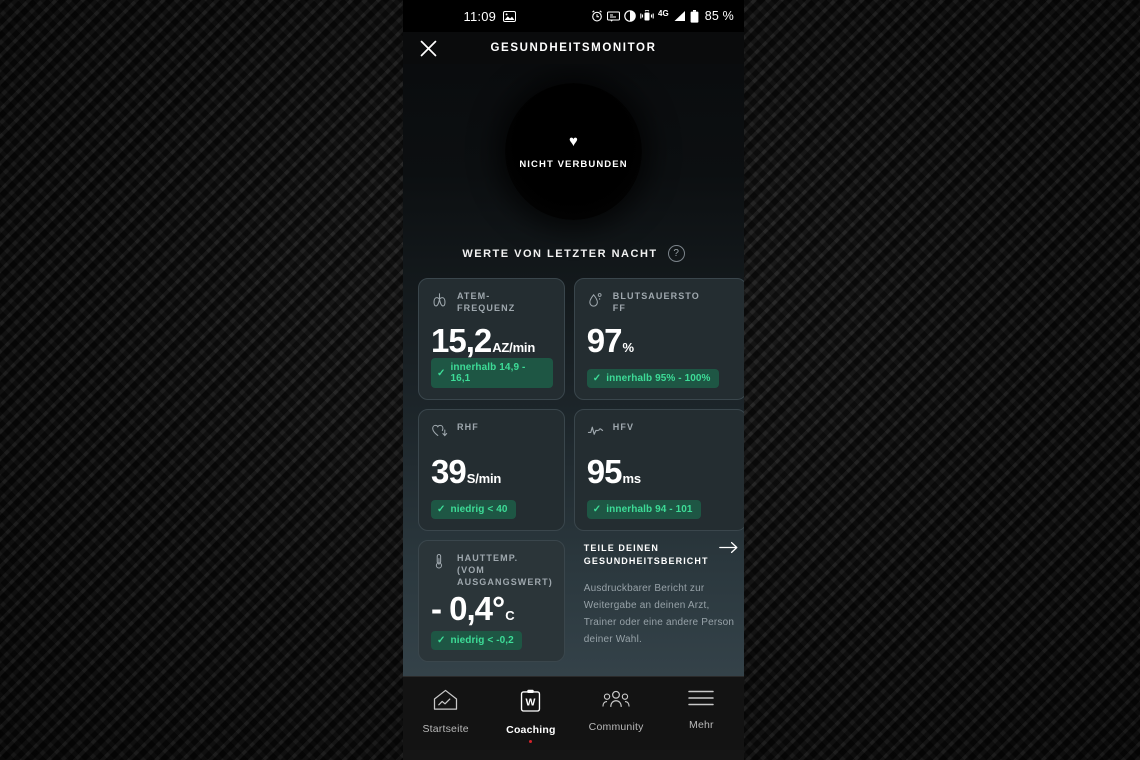 This screenshot has height=760, width=1140. I want to click on card-header: BLUTSAUERSTO FF, so click(661, 305).